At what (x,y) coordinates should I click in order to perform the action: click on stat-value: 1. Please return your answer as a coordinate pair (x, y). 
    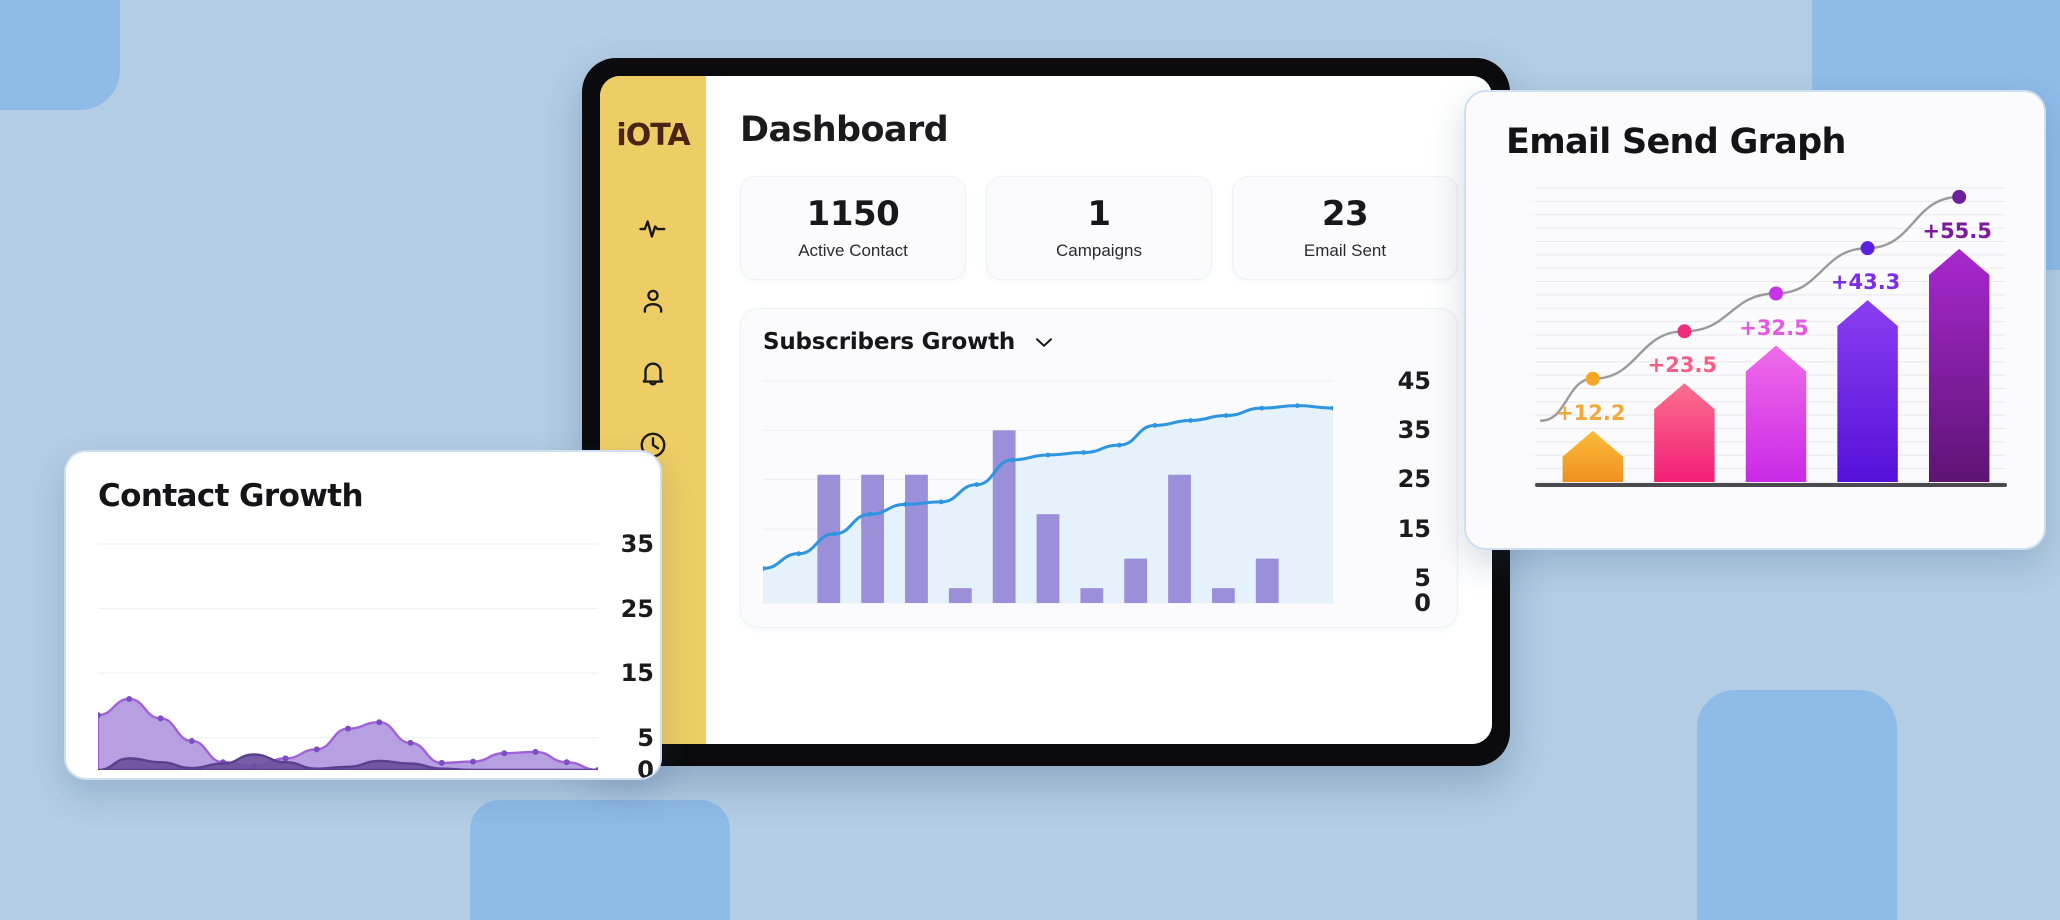
    Looking at the image, I should click on (1099, 214).